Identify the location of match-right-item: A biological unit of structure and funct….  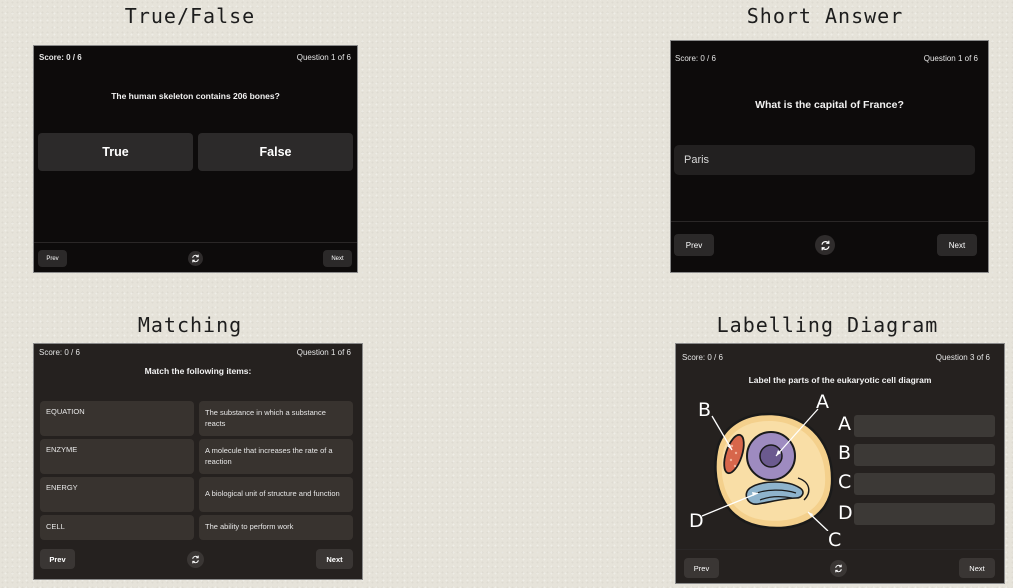
(276, 494).